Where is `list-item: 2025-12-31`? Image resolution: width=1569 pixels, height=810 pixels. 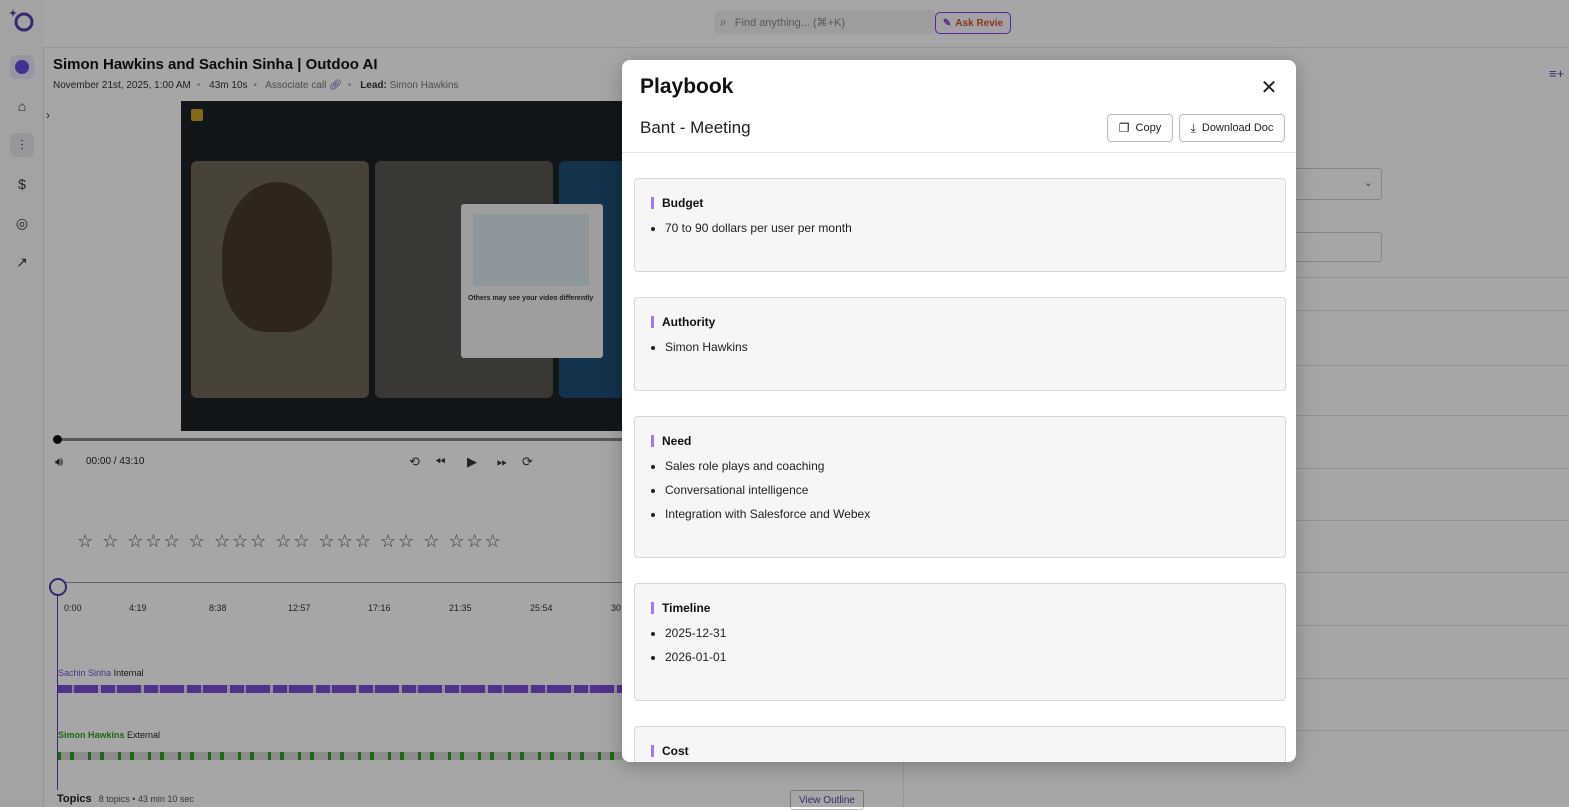
list-item: 2025-12-31 is located at coordinates (695, 633).